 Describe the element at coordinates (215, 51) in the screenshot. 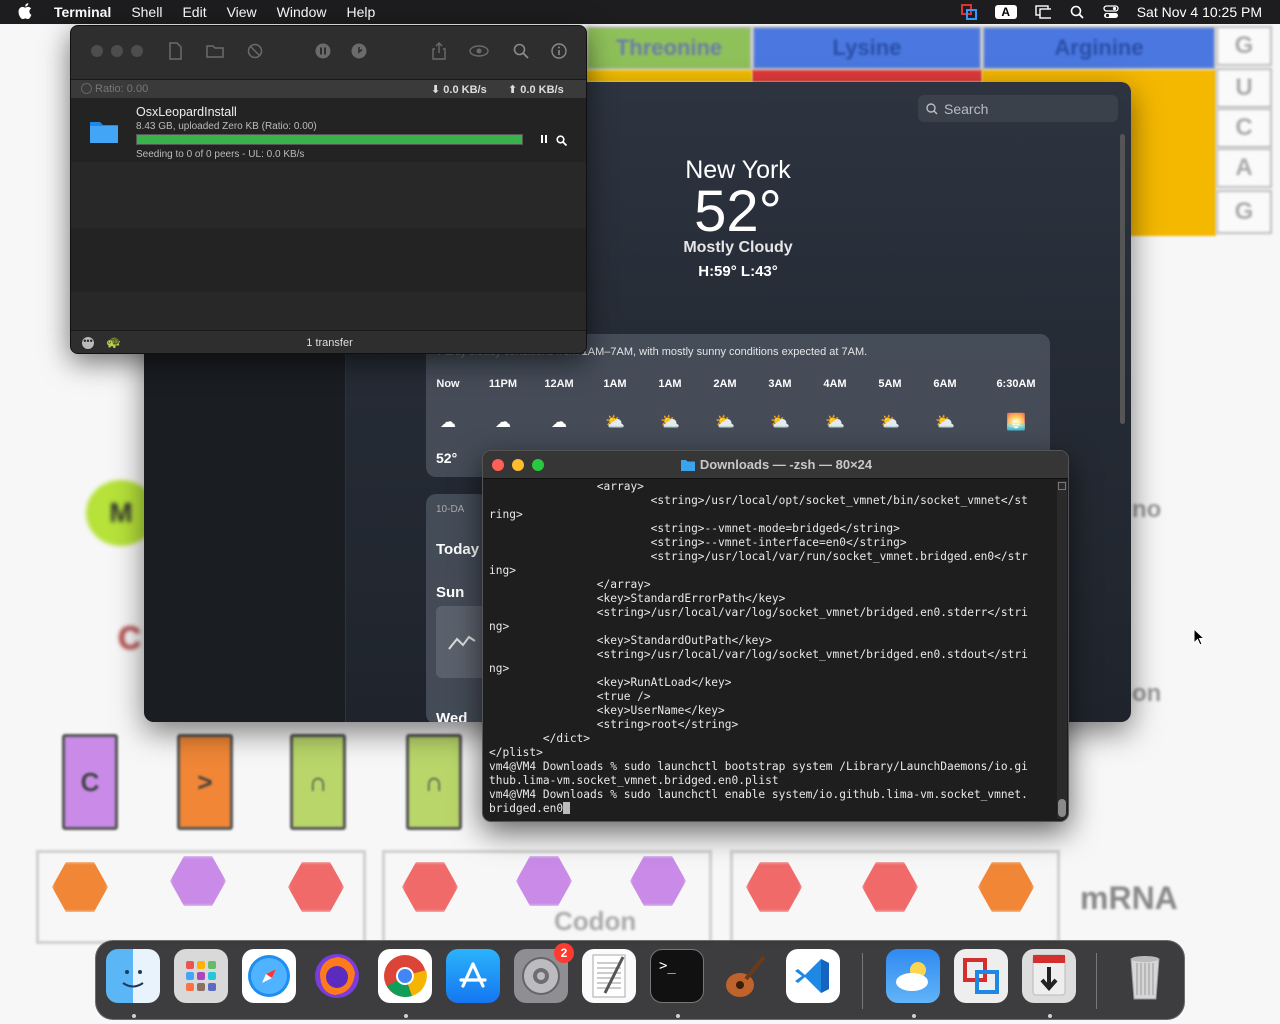

I see `folder-icon` at that location.